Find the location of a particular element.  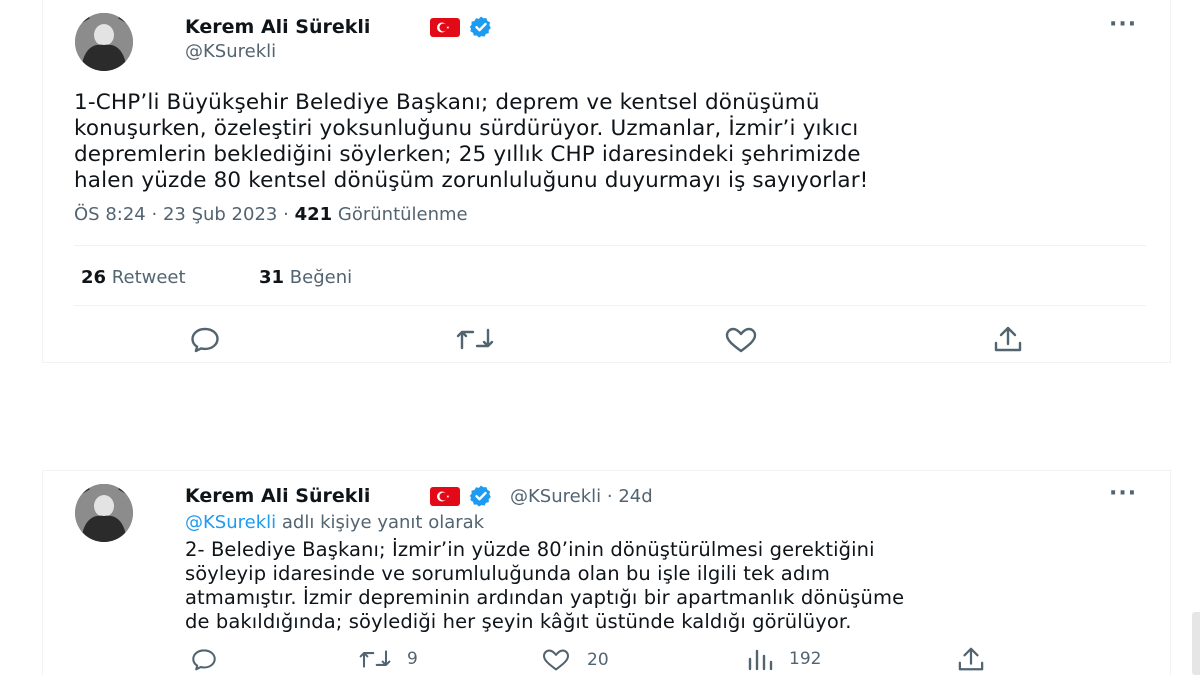

views-icon is located at coordinates (760, 660).